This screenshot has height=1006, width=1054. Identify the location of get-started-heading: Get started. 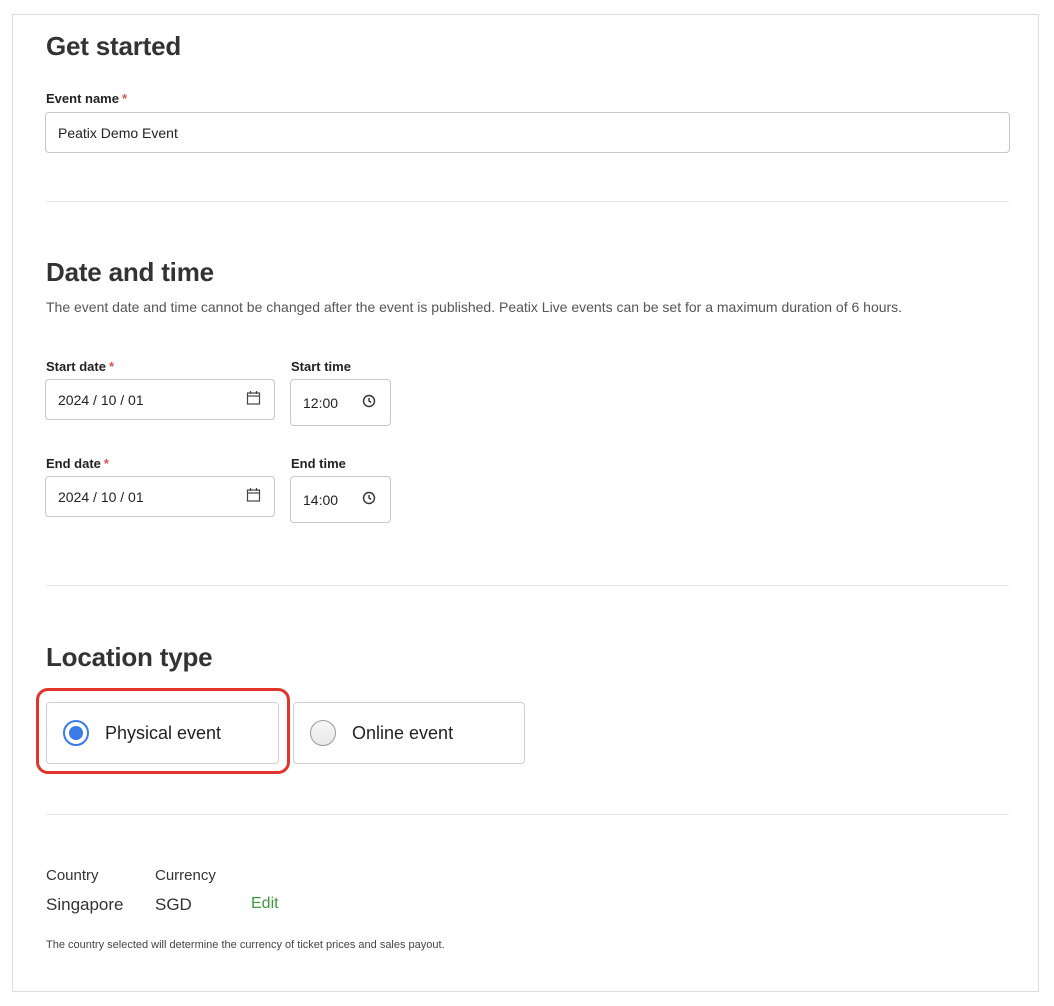
(114, 46).